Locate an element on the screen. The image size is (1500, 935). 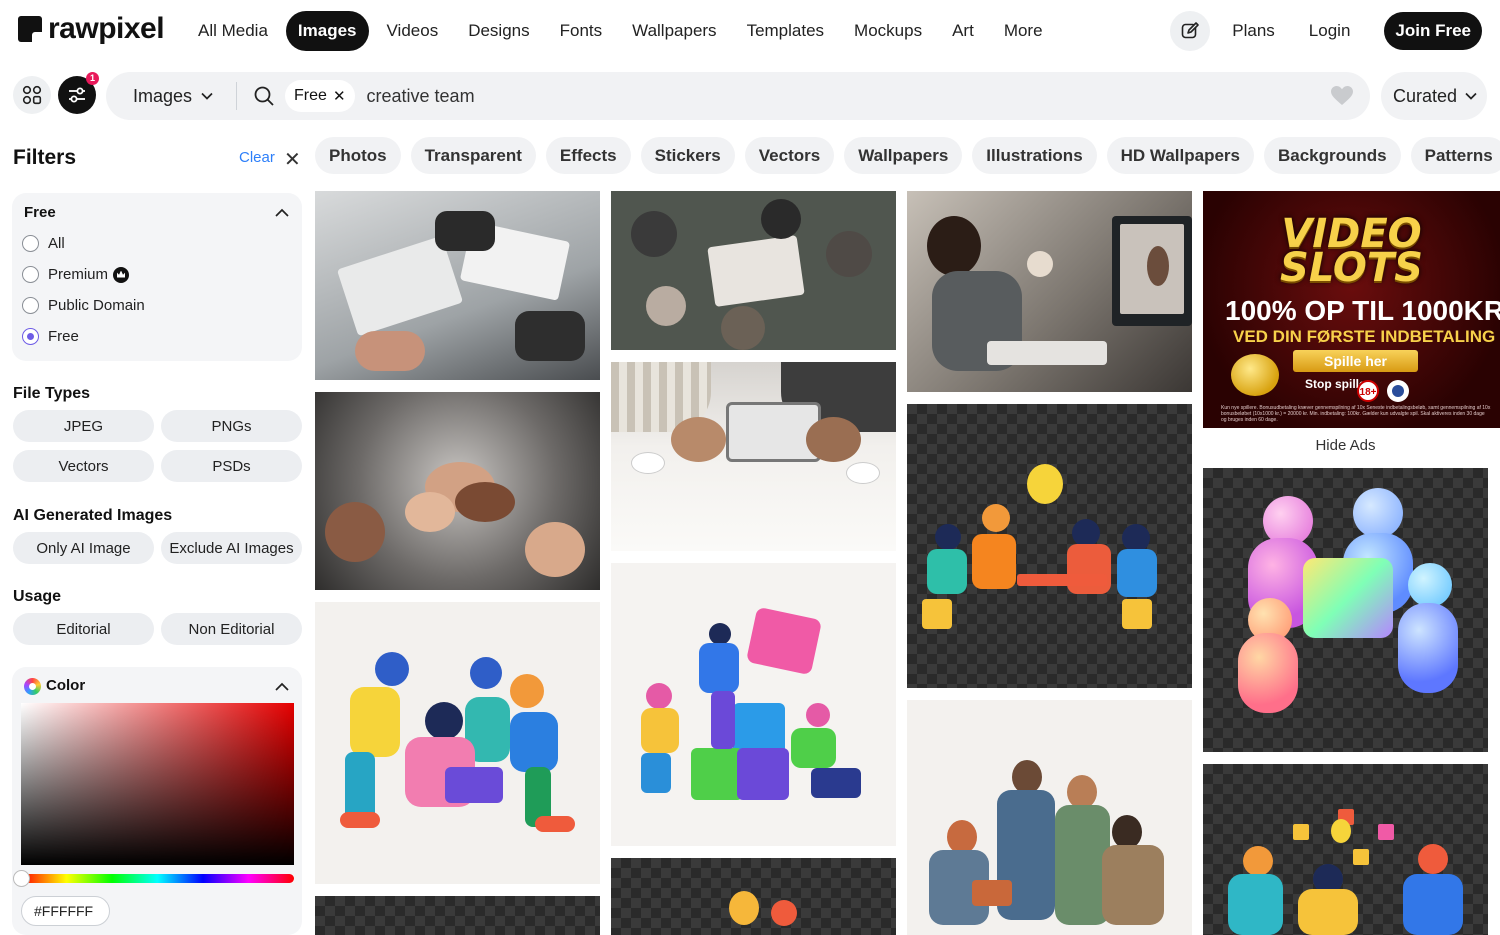
sticker-team-idea-table is located at coordinates (1049, 546).